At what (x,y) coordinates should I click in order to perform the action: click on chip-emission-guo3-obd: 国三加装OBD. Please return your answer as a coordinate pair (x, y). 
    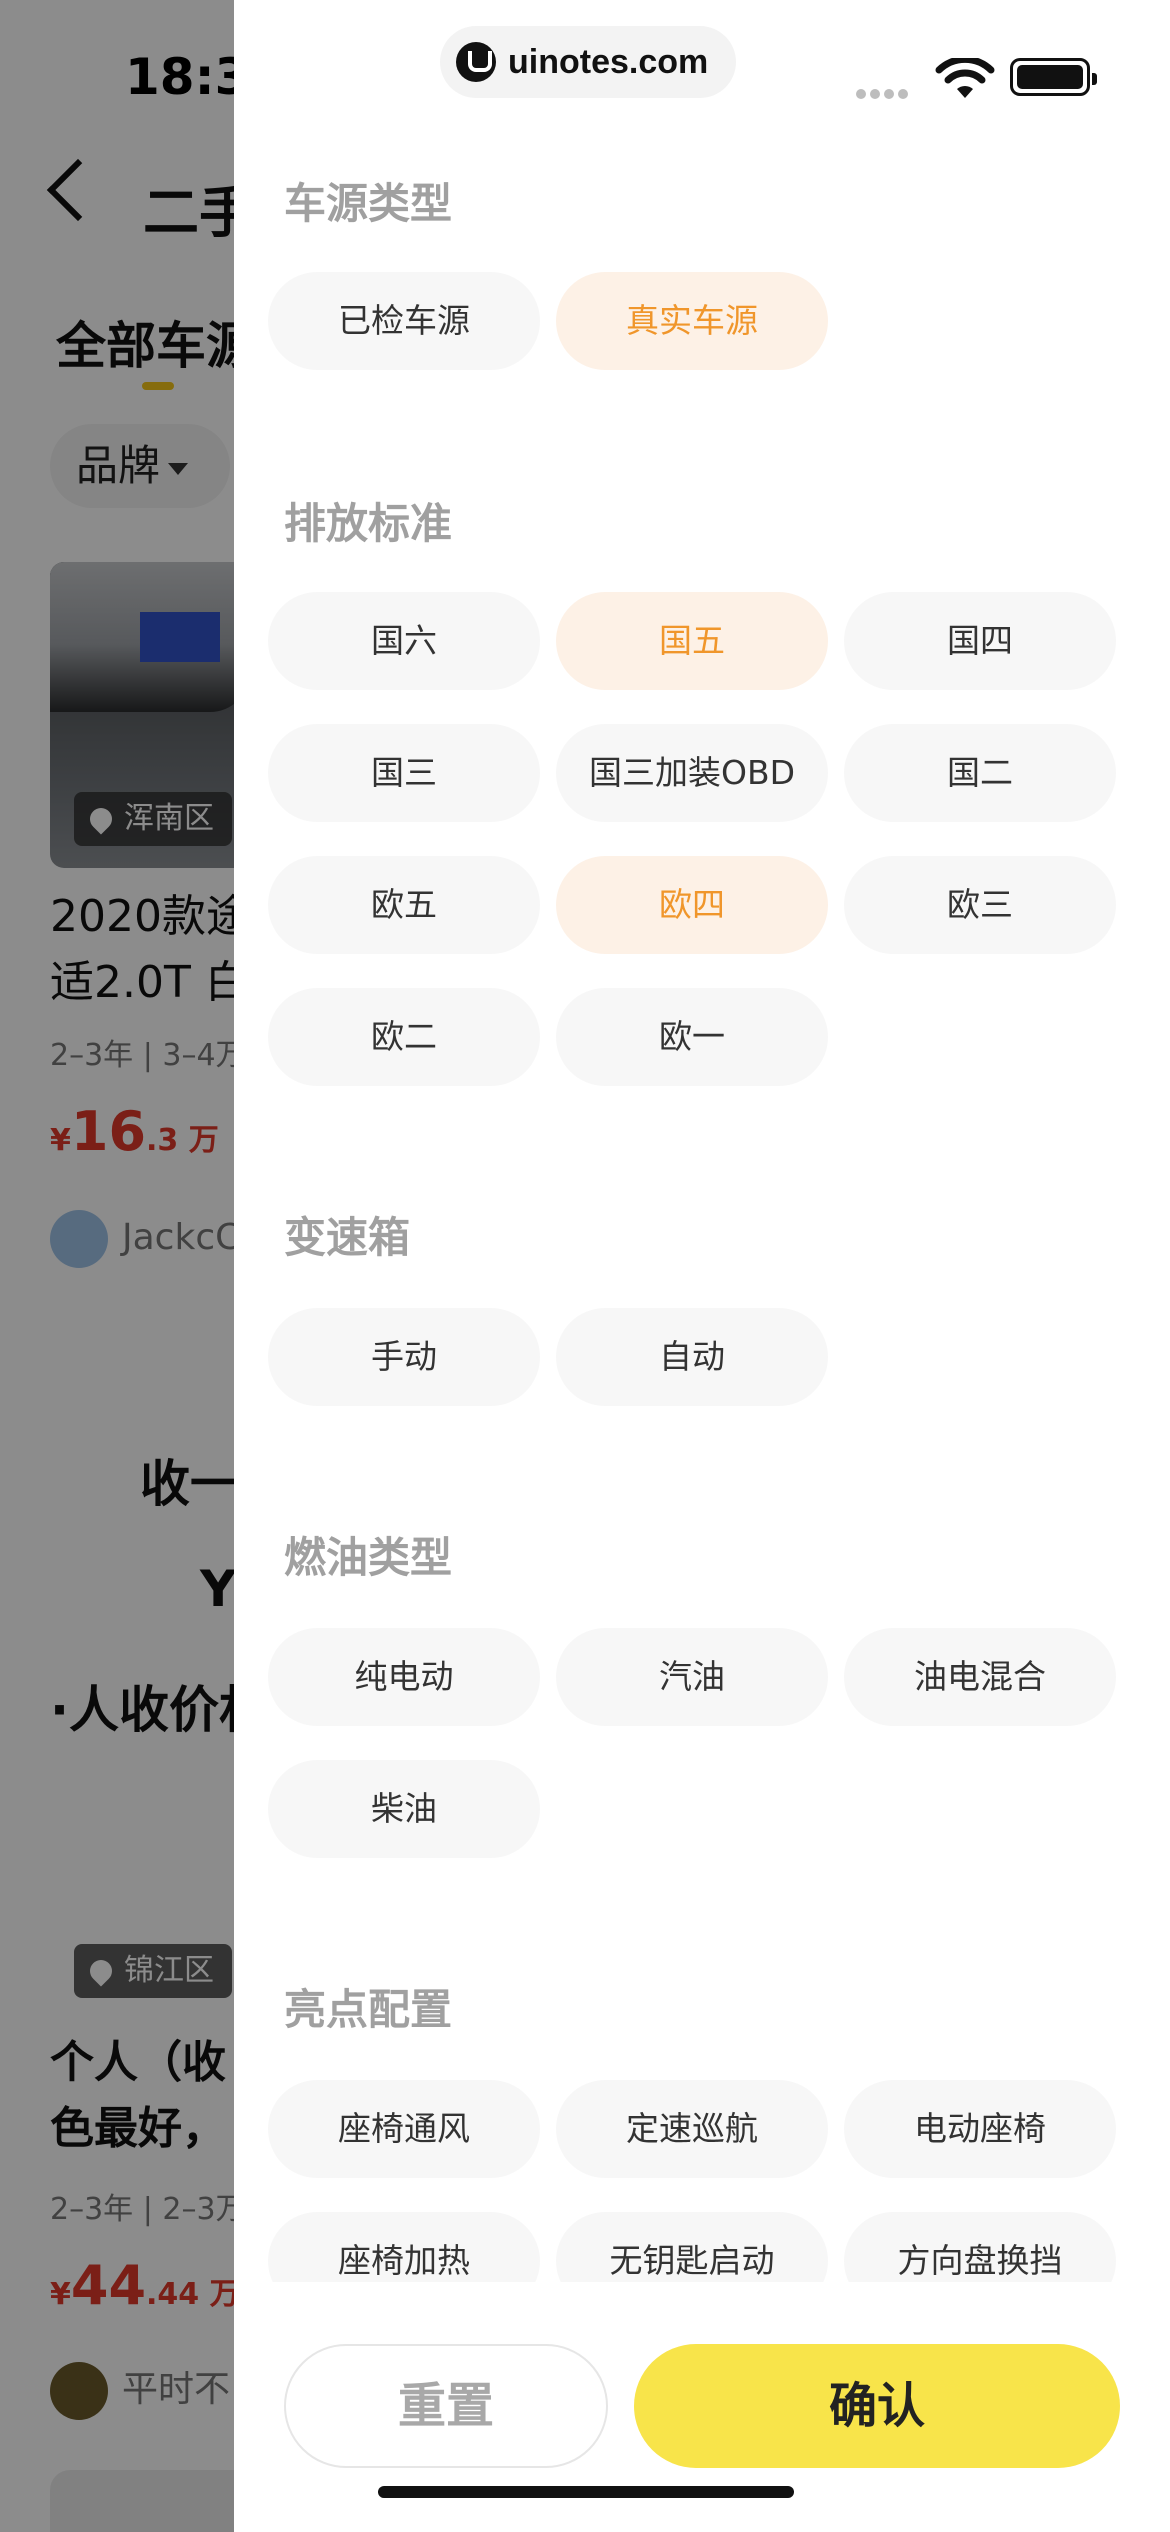
    Looking at the image, I should click on (692, 773).